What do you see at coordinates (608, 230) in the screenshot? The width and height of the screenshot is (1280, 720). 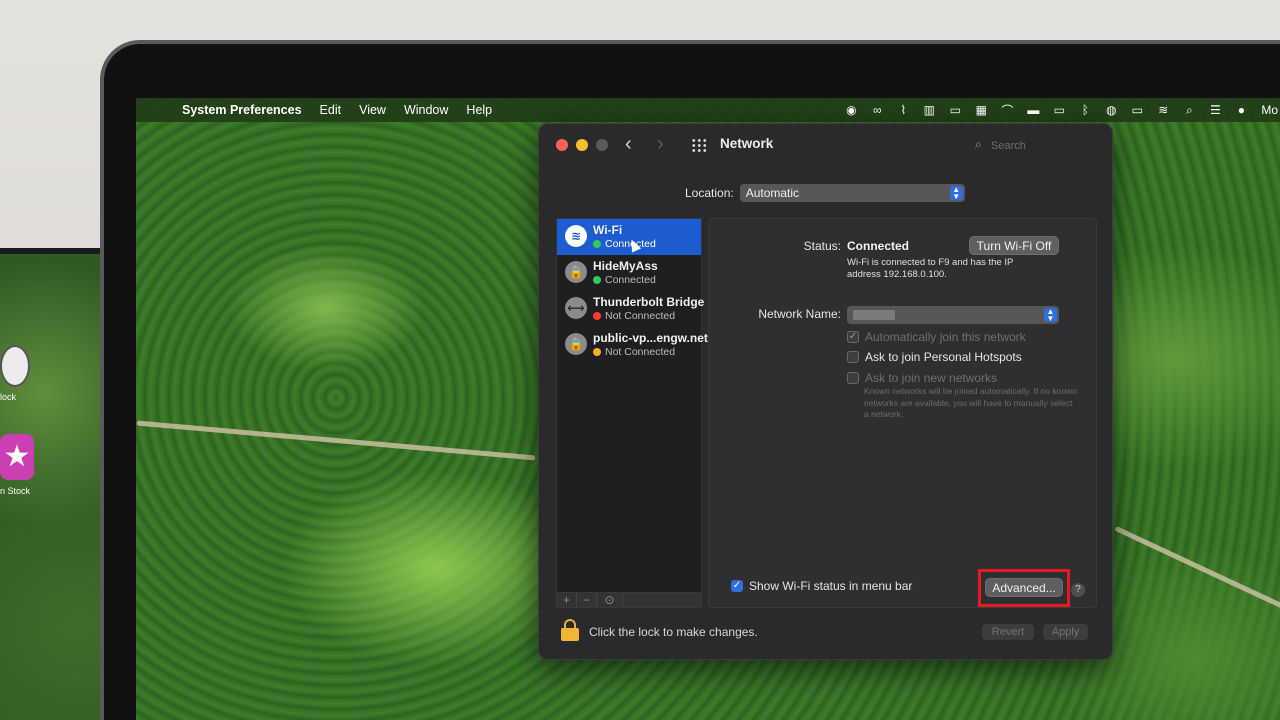 I see `service-name: Wi-Fi` at bounding box center [608, 230].